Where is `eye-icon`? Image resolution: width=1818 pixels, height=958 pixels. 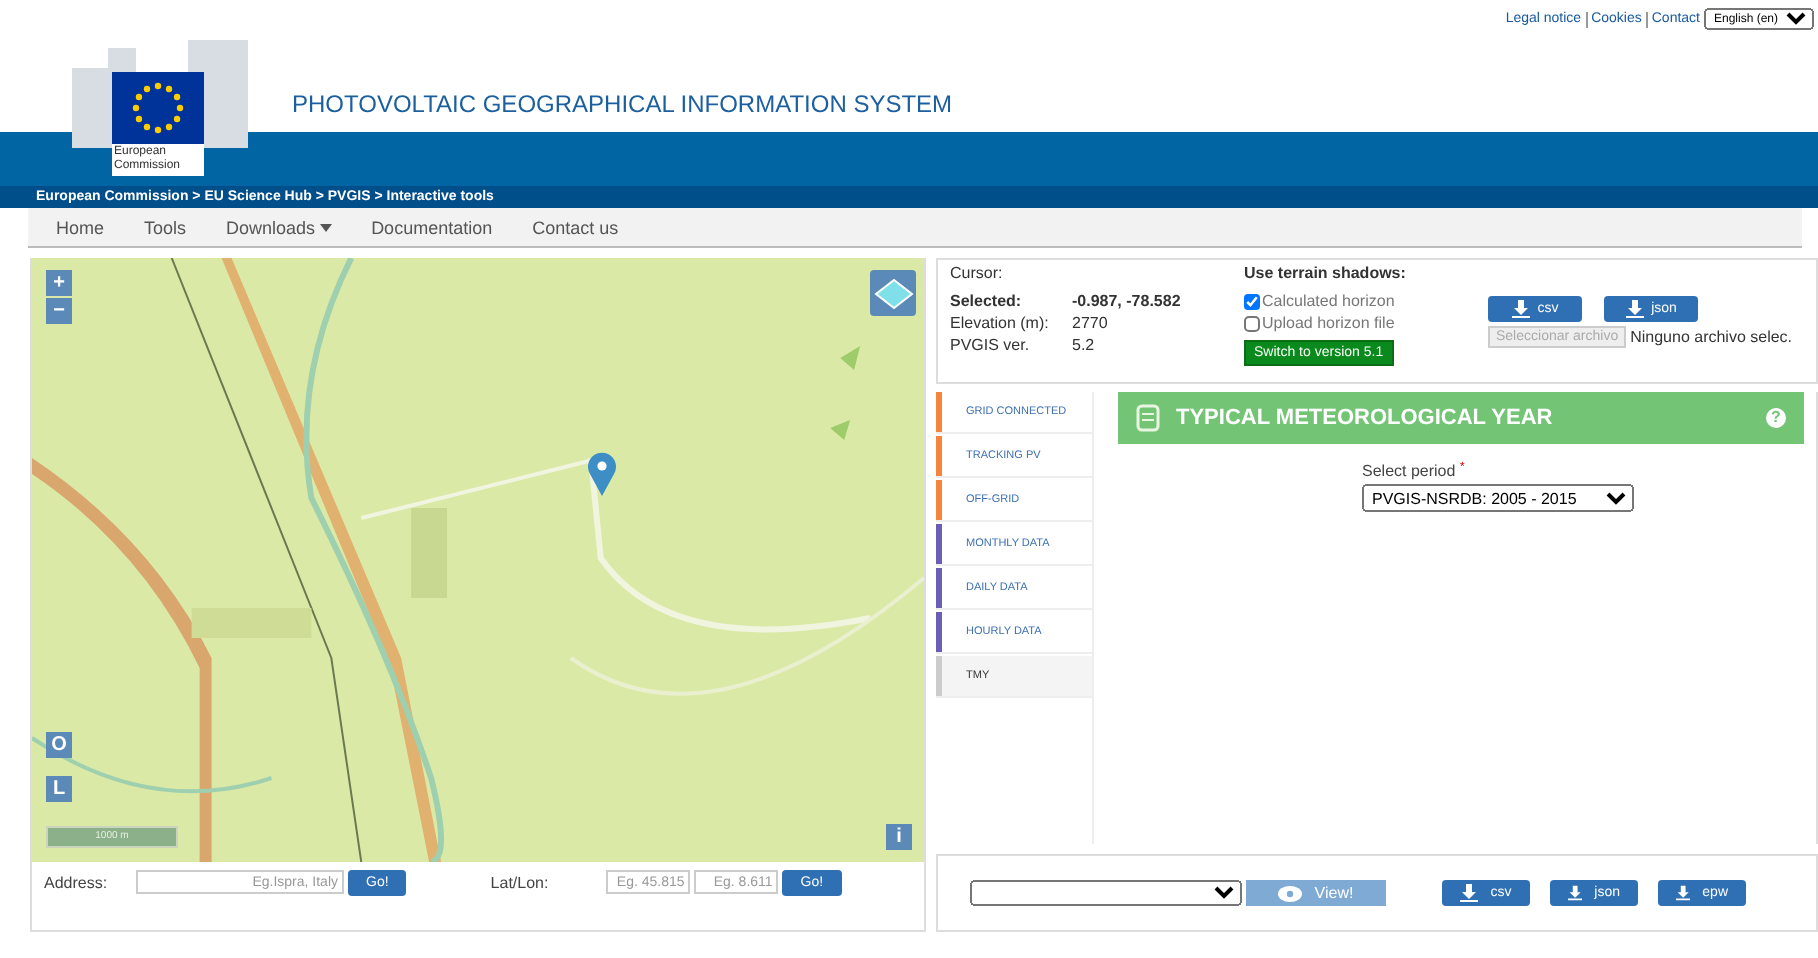 eye-icon is located at coordinates (1290, 893).